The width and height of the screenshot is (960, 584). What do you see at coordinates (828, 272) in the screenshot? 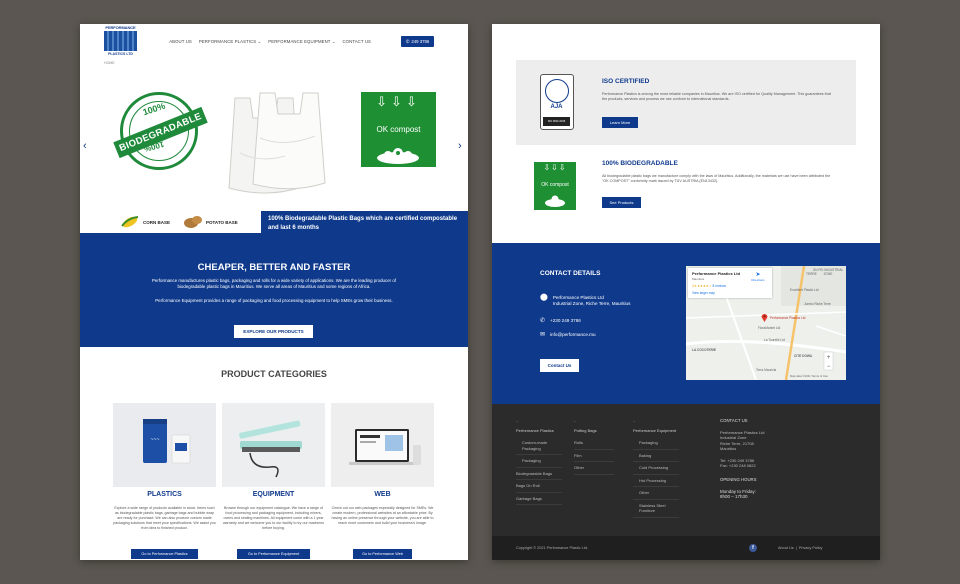
I see `map-label-jinfei: JIN FEI INDUSTRIAL ZONE` at bounding box center [828, 272].